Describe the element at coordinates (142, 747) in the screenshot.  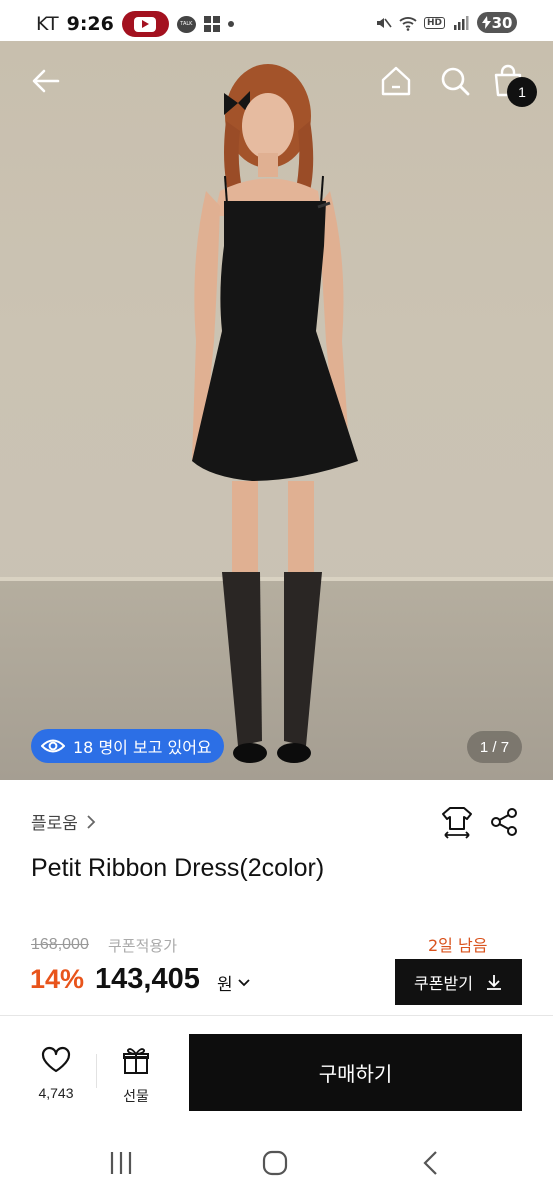
I see `live-viewers-text: 18 명이 보고 있어요` at that location.